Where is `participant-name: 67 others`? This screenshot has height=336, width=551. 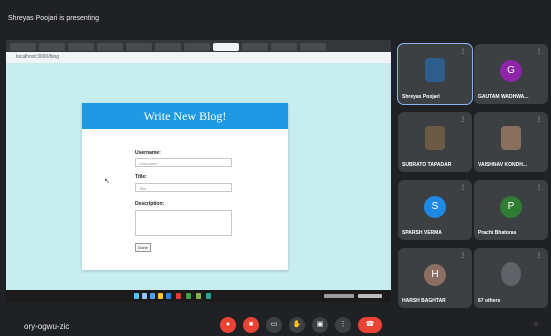
participant-name: 67 others is located at coordinates (489, 301).